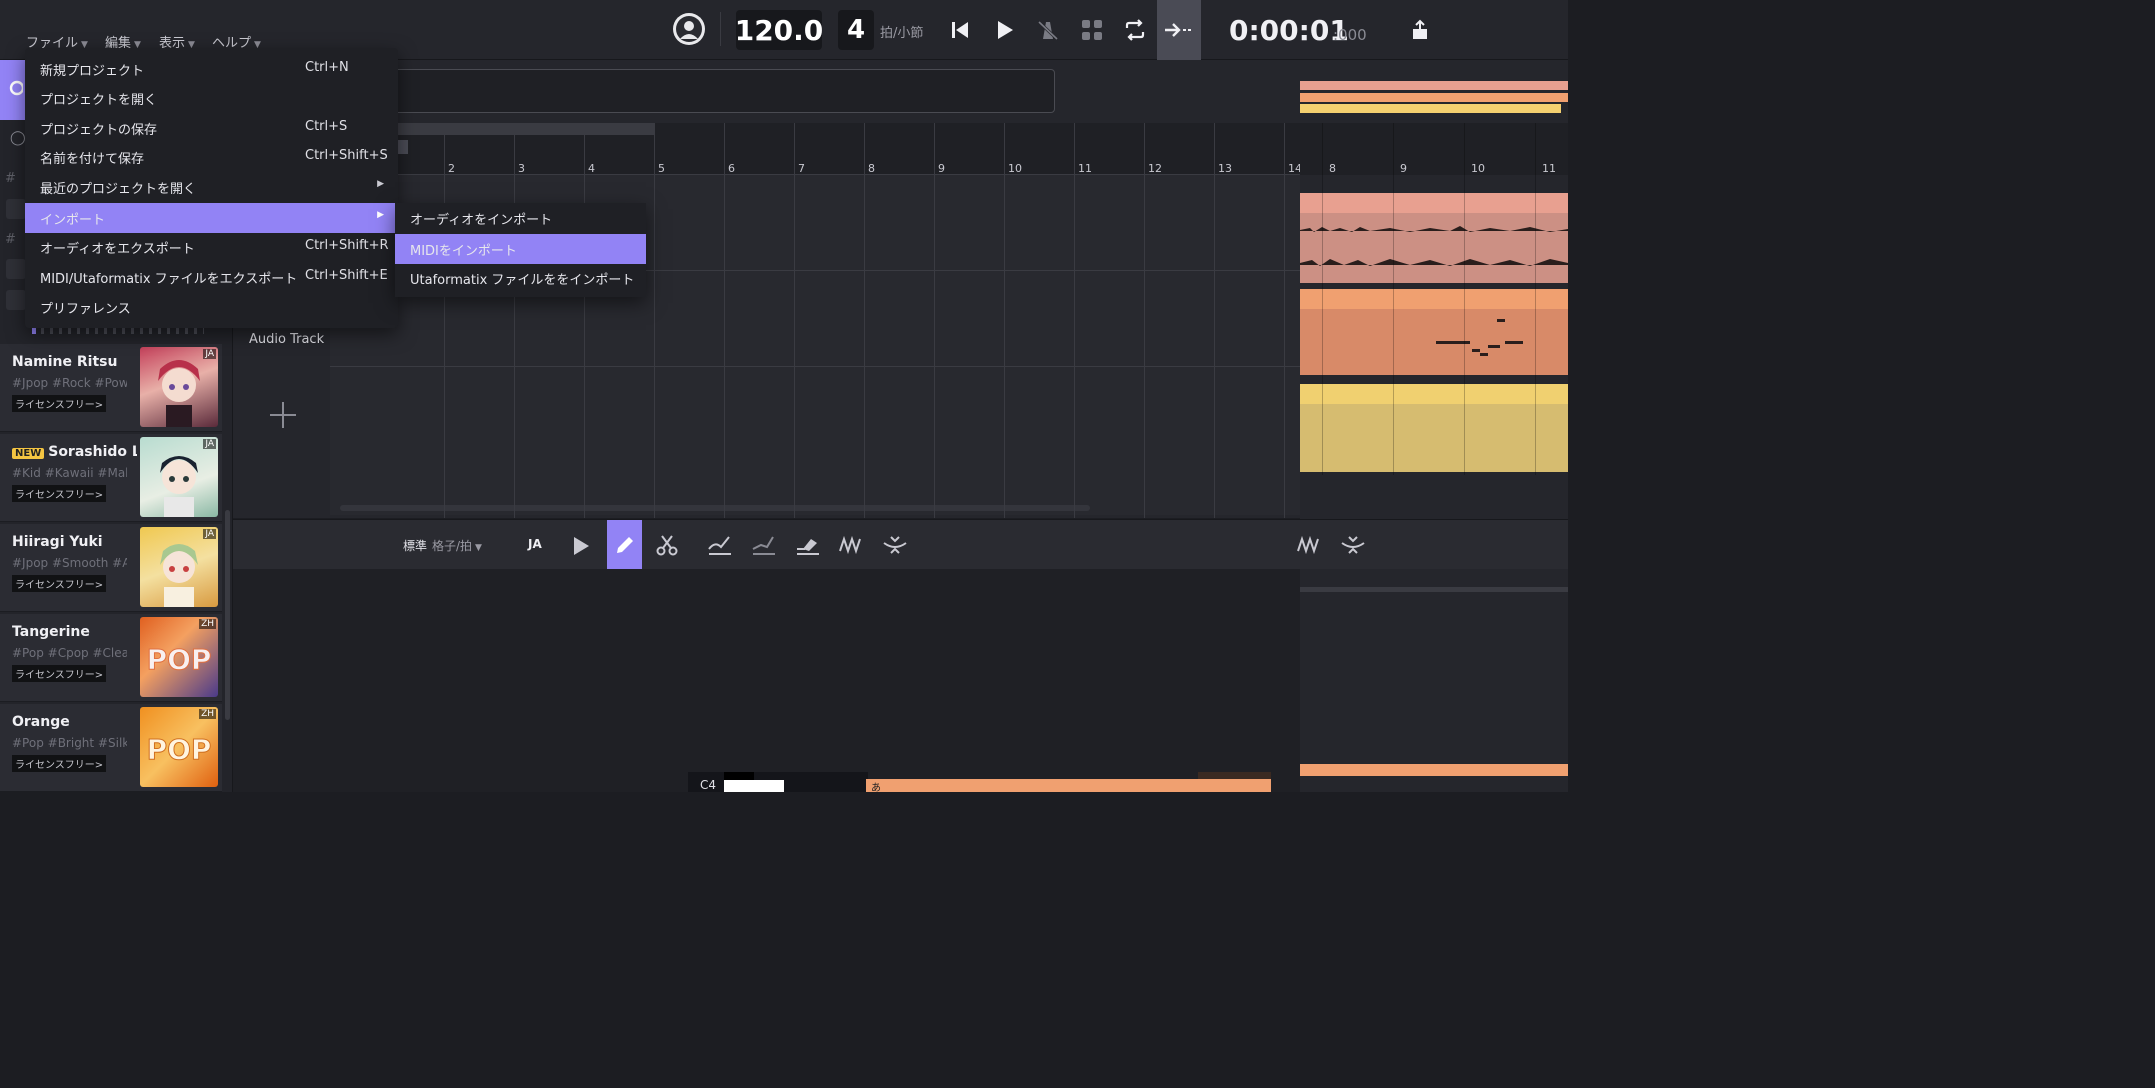 Image resolution: width=2155 pixels, height=1088 pixels. What do you see at coordinates (211, 246) in the screenshot?
I see `menu-item-export-audio: オーディオをエクスポート Ctrl+Shift+R` at bounding box center [211, 246].